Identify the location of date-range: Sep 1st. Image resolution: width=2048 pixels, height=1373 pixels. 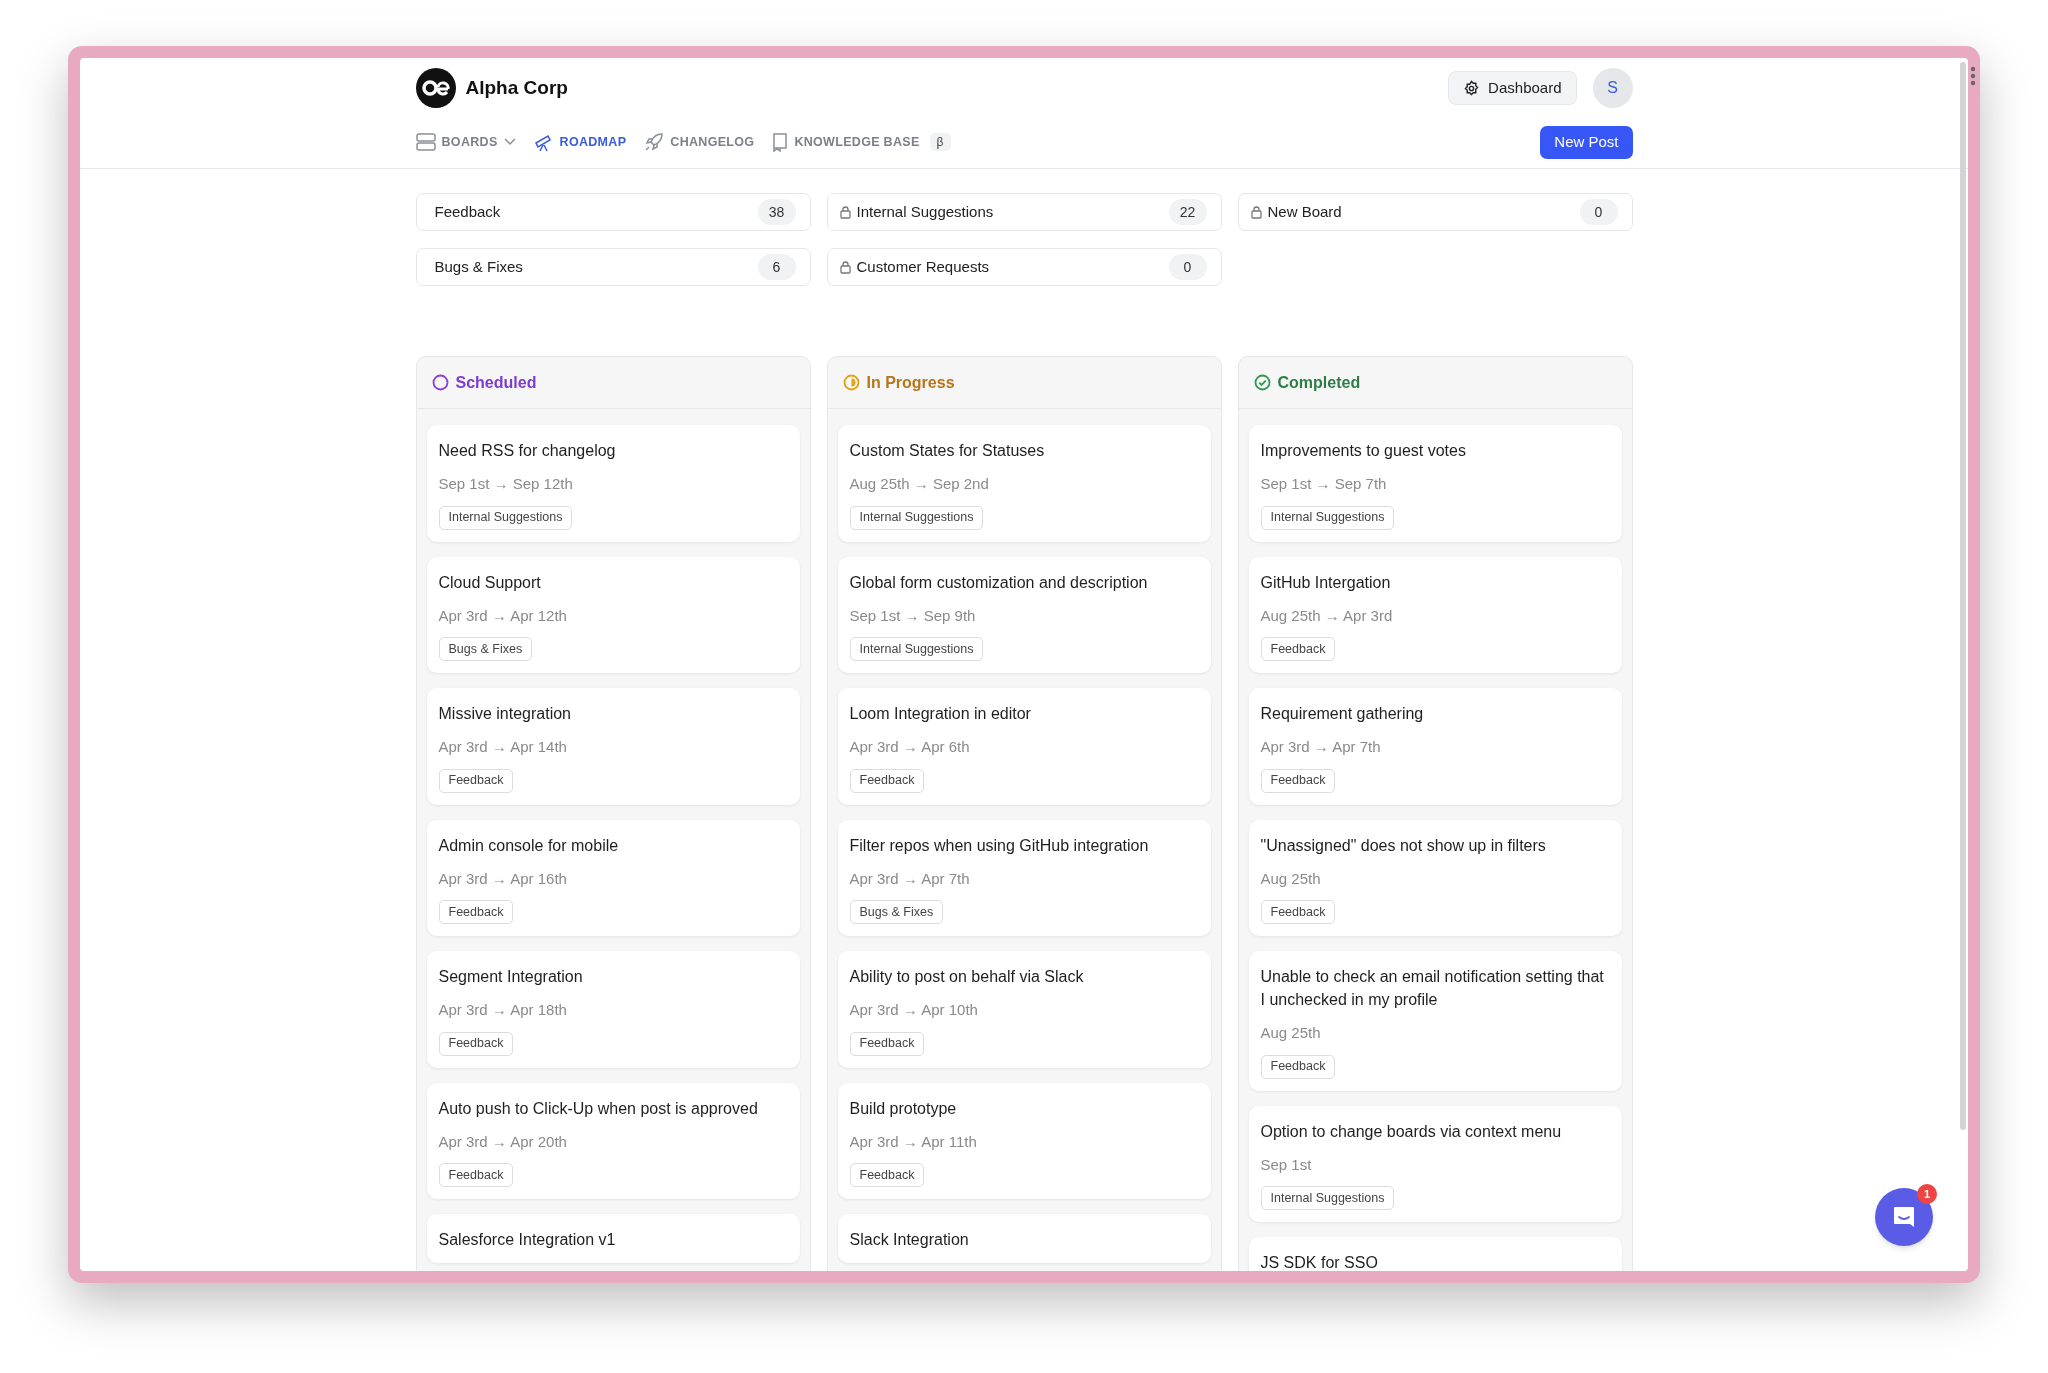
(1286, 1164).